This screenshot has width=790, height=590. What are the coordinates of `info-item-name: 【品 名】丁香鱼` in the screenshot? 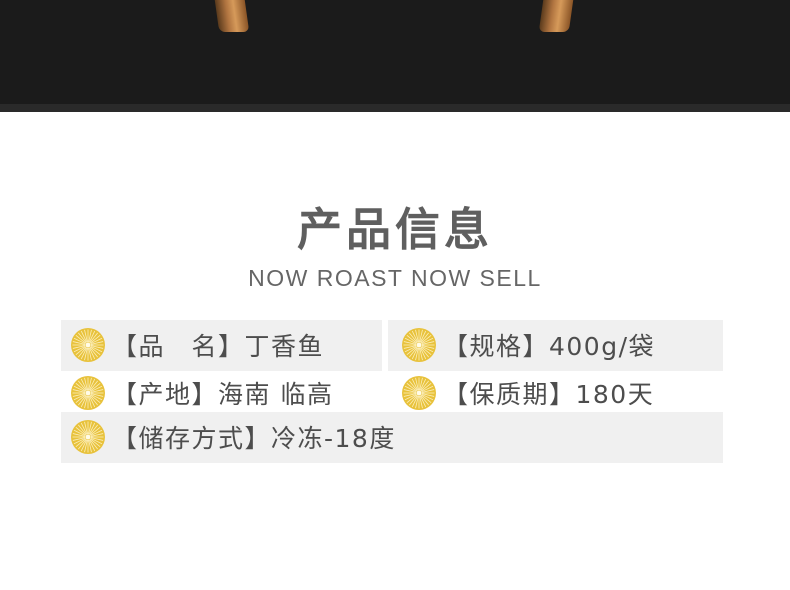 It's located at (197, 345).